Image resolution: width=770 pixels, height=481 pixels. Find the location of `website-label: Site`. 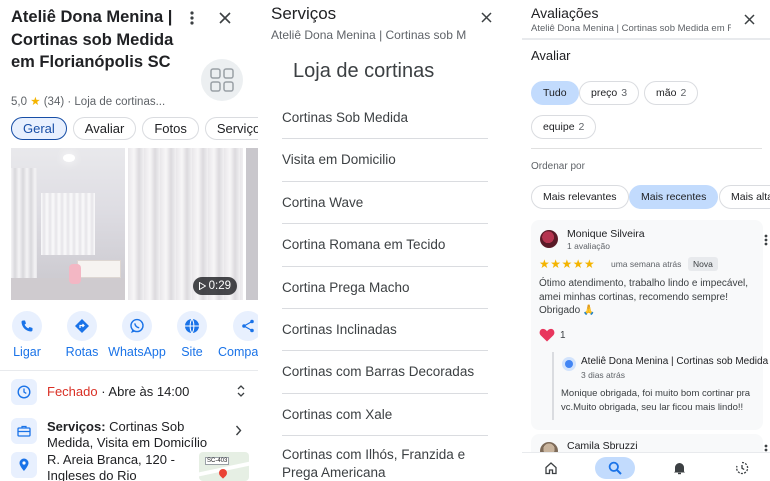

website-label: Site is located at coordinates (192, 352).